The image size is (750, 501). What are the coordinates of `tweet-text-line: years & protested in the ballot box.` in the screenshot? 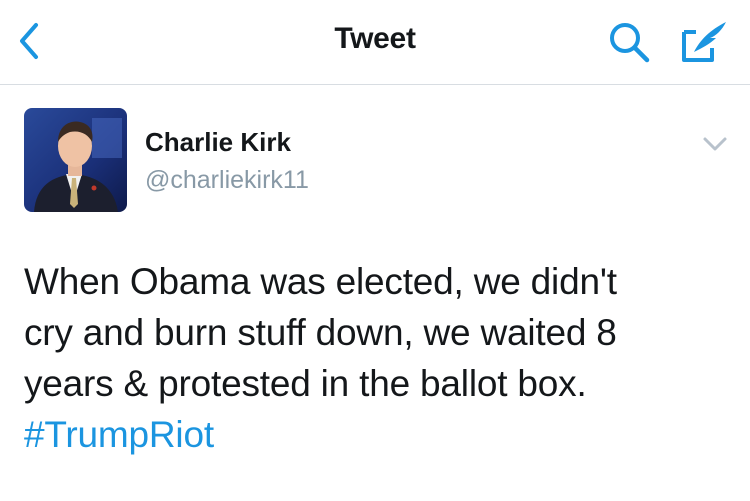 It's located at (305, 383).